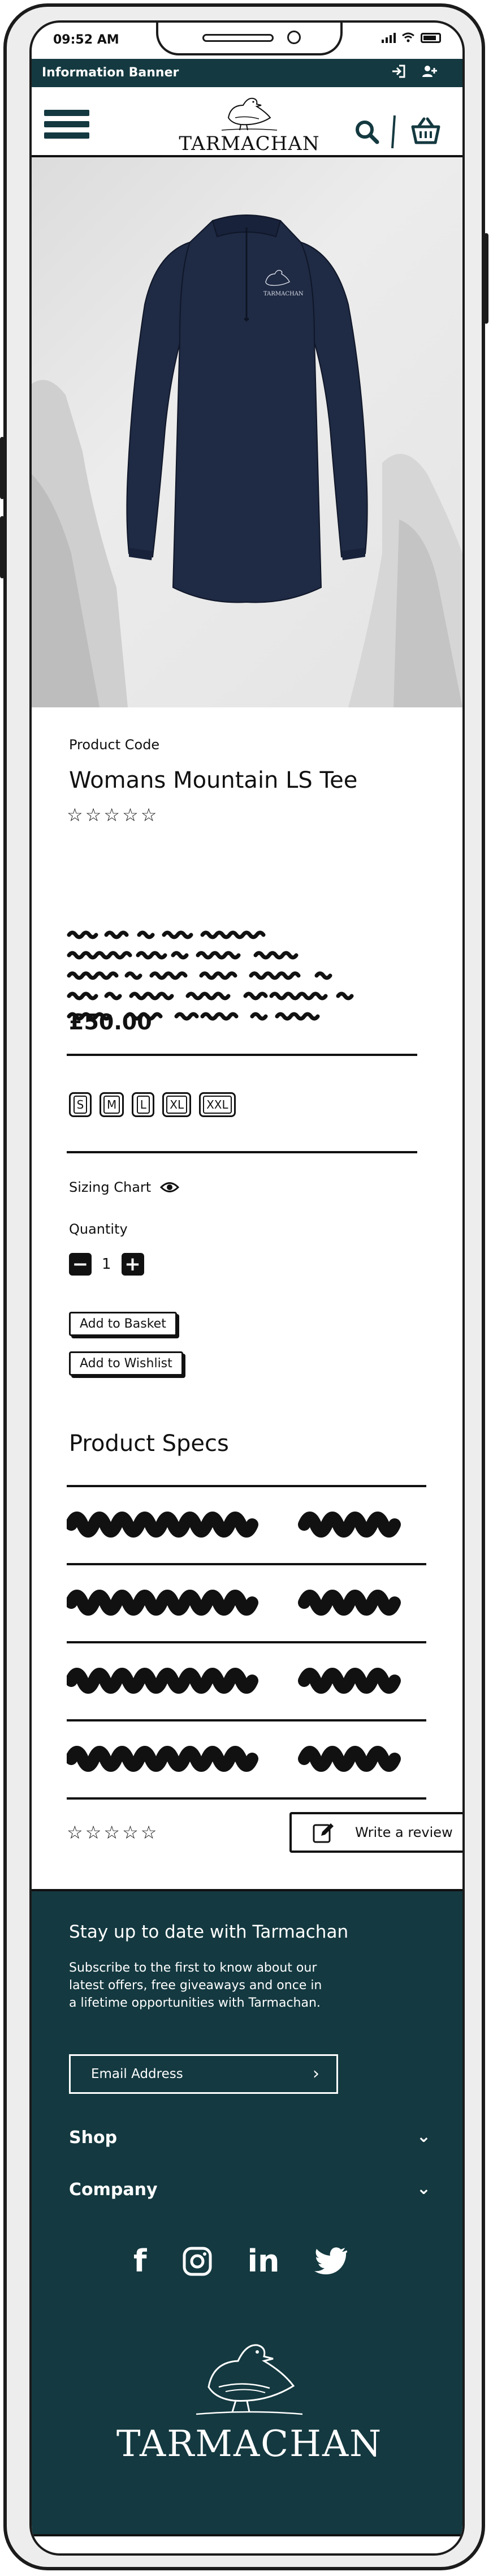 The width and height of the screenshot is (493, 2576). Describe the element at coordinates (111, 73) in the screenshot. I see `banner-text: Information Banner` at that location.